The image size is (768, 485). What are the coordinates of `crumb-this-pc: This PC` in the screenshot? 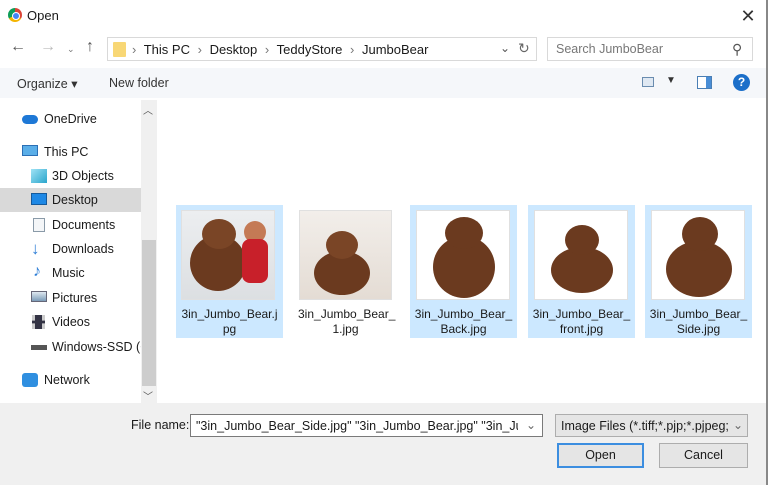 It's located at (167, 49).